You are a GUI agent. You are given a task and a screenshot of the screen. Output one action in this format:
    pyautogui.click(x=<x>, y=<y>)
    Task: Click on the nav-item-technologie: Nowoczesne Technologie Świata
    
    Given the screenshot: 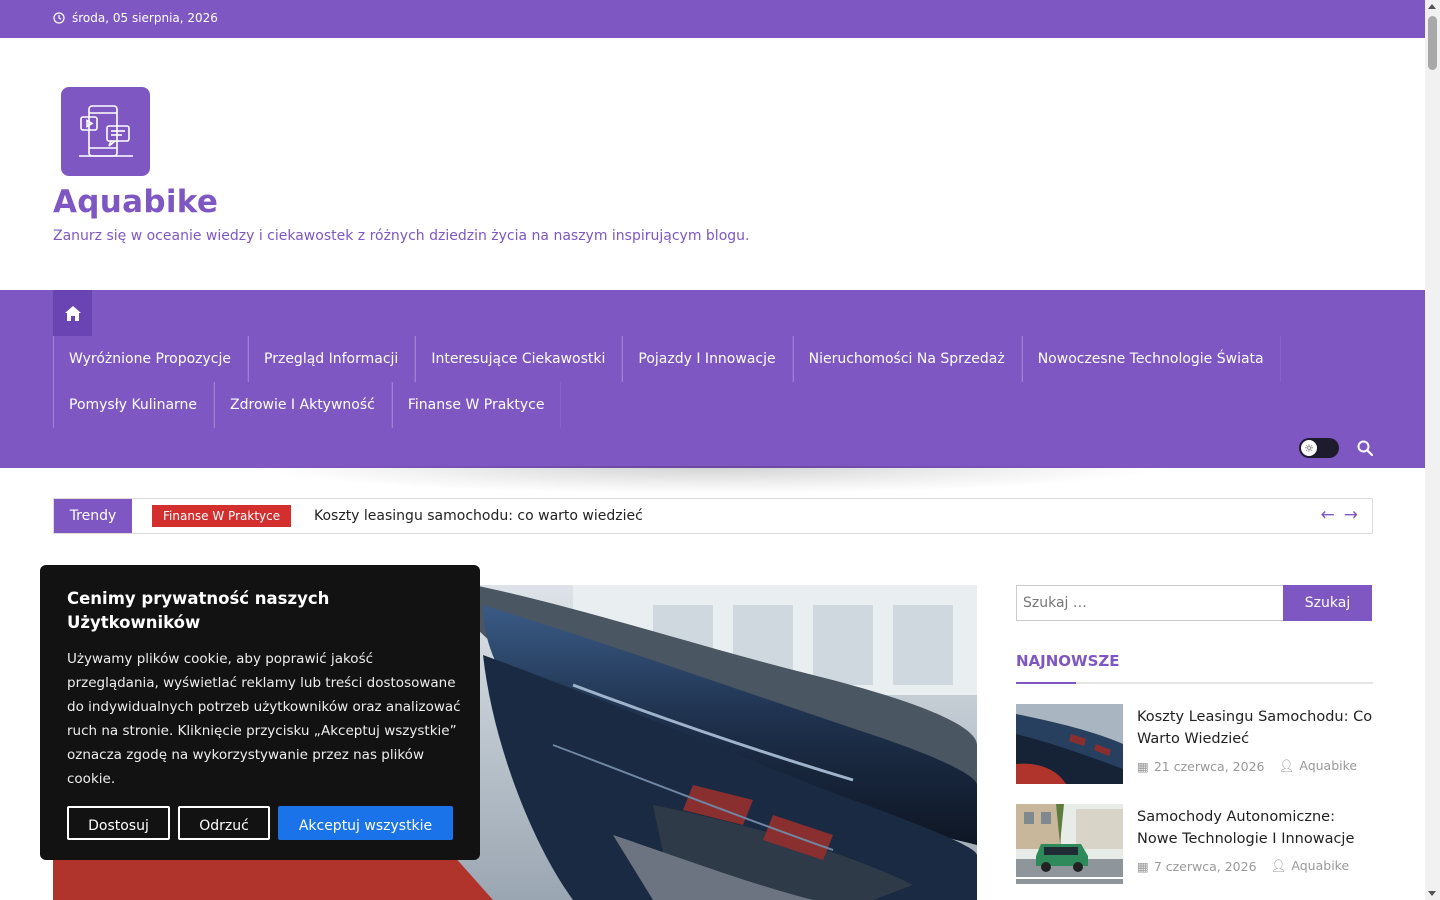 What is the action you would take?
    pyautogui.click(x=1151, y=359)
    